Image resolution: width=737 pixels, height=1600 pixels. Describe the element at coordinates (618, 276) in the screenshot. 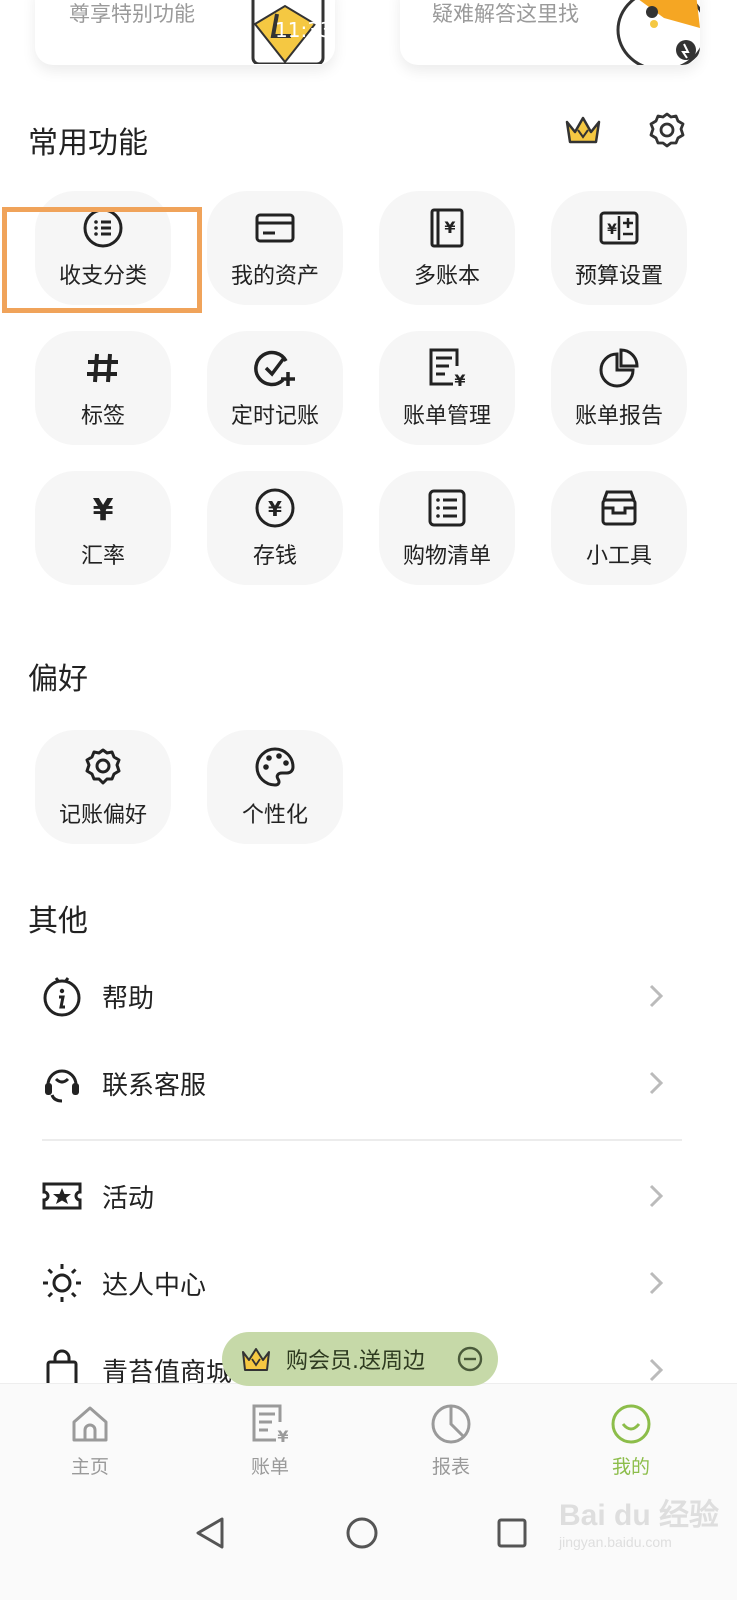

I see `grid-label: 预算设置` at that location.